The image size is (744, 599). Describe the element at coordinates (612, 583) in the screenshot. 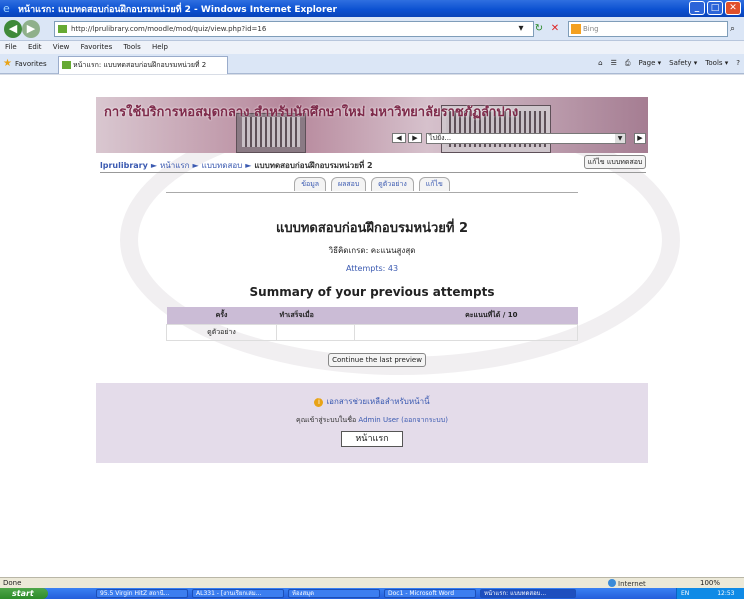

I see `globe-icon` at that location.